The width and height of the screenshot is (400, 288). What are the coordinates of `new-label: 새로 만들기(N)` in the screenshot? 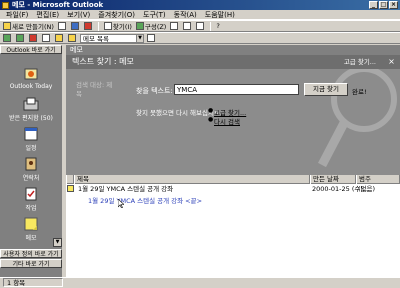 It's located at (33, 27).